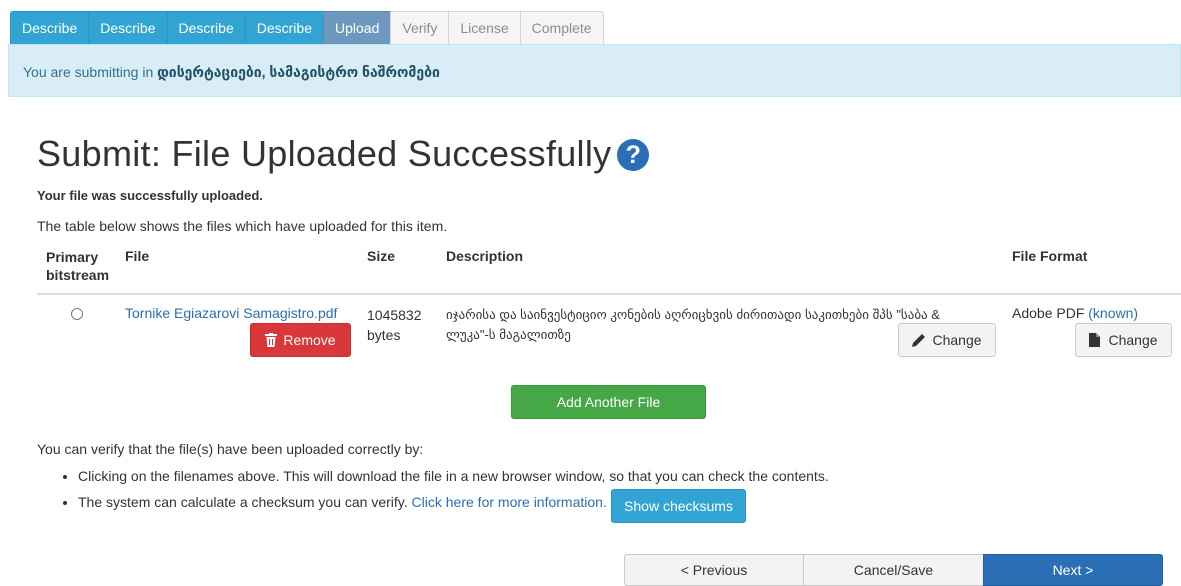  Describe the element at coordinates (77, 266) in the screenshot. I see `header-primary-bitstream: Primary bitstream` at that location.